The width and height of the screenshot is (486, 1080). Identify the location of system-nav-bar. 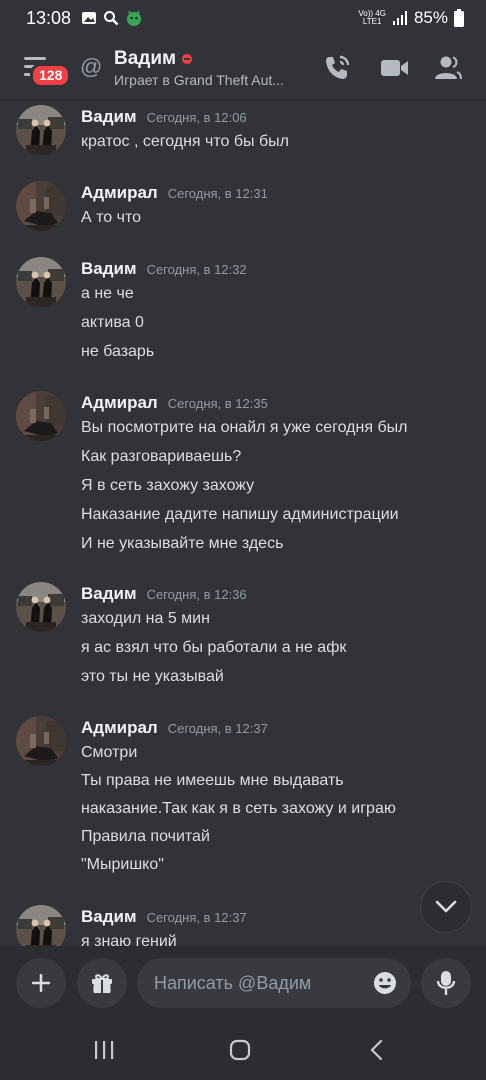
(243, 1050).